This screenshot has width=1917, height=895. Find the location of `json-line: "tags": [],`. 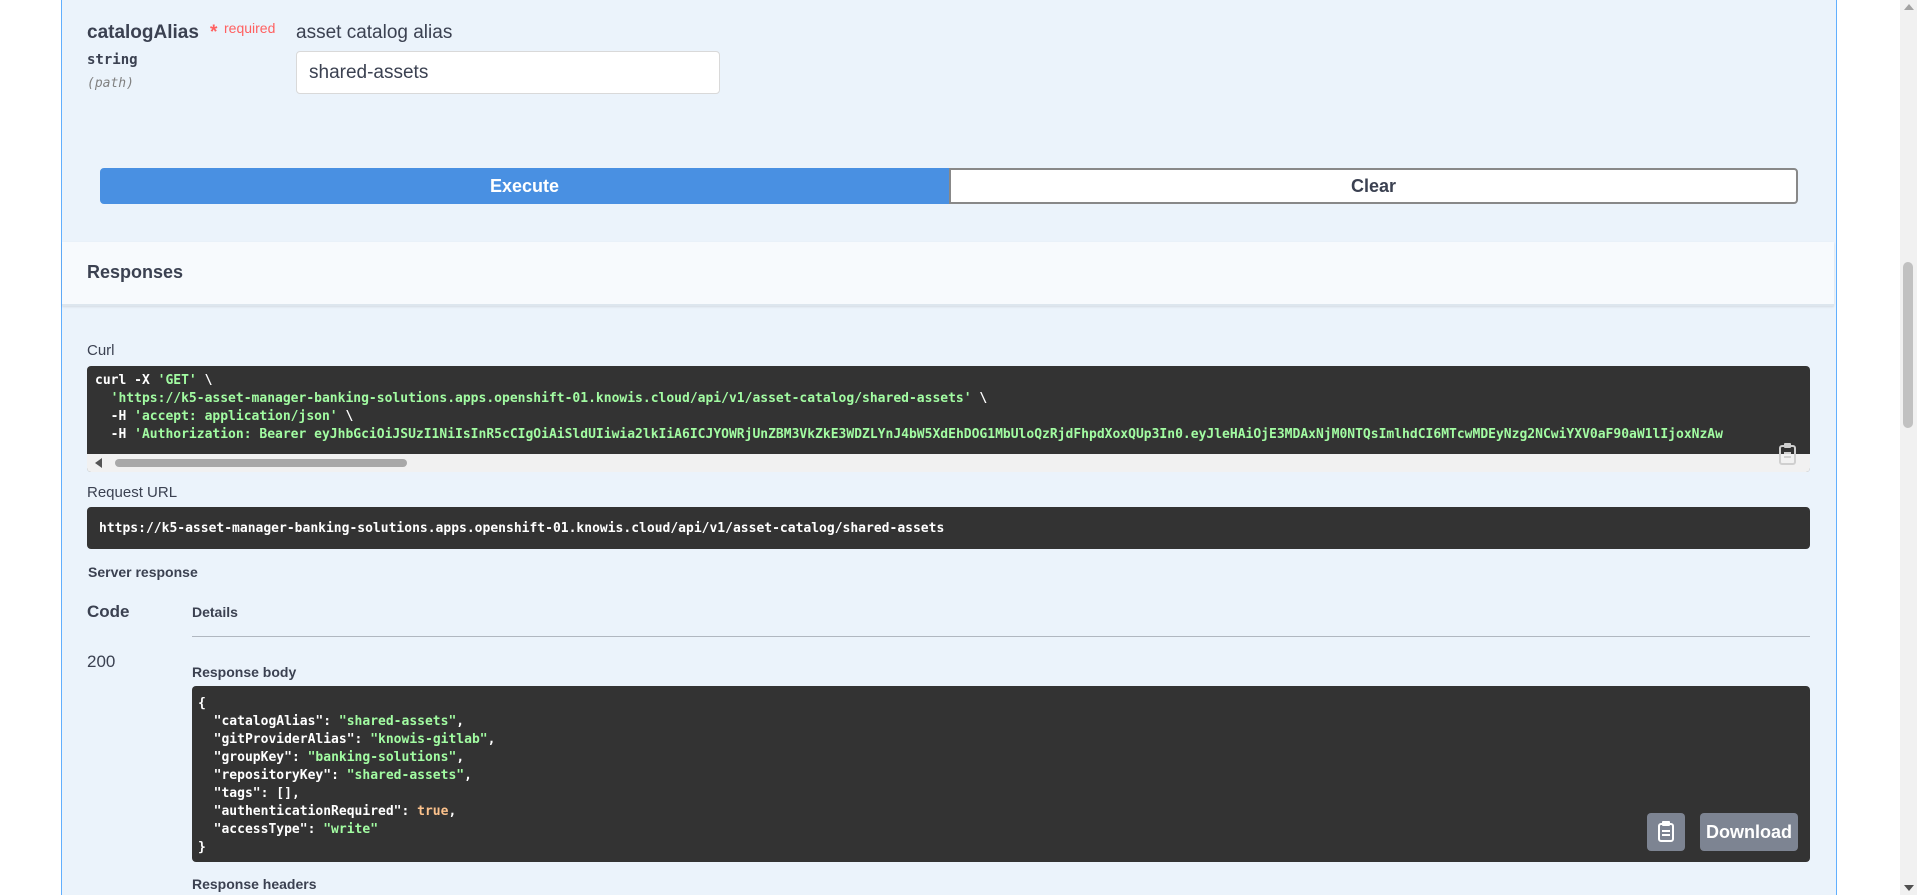

json-line: "tags": [], is located at coordinates (256, 793).